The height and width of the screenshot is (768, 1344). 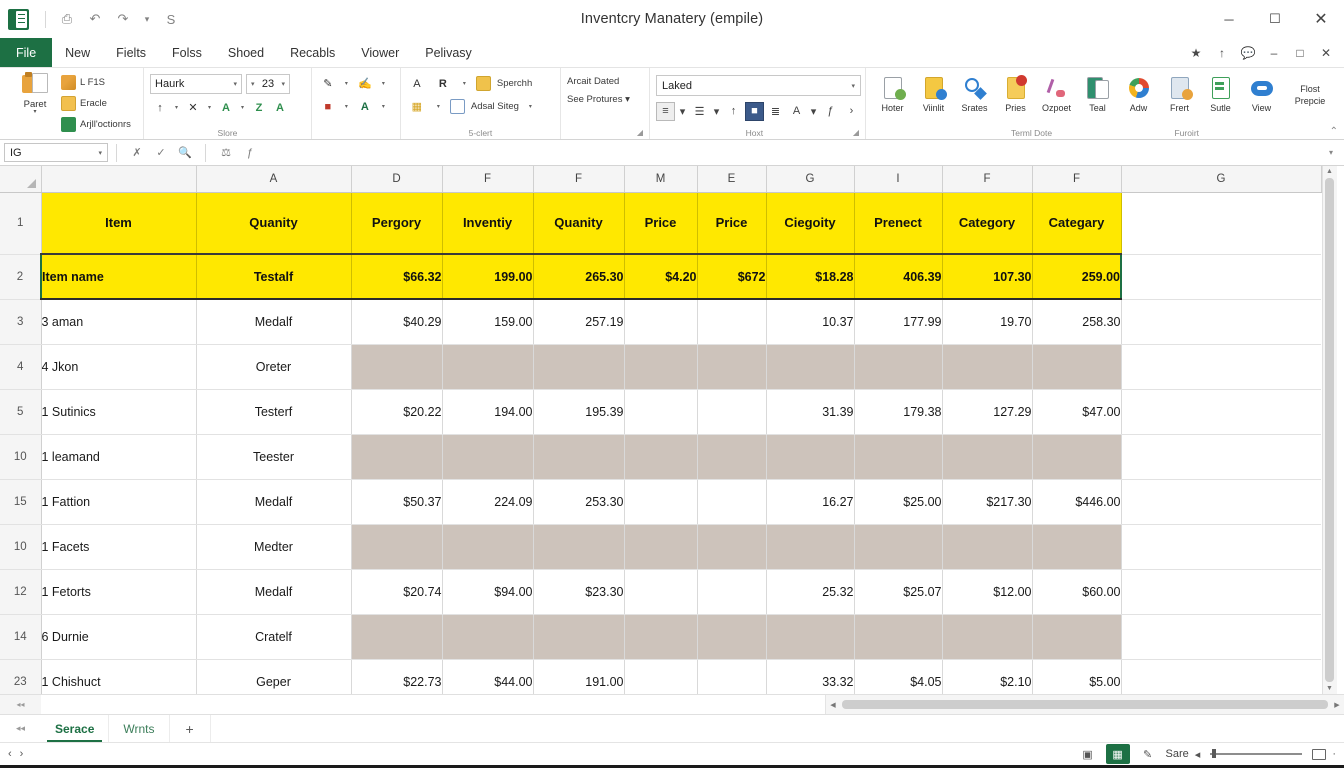 I want to click on function-icon: ƒ, so click(x=830, y=111).